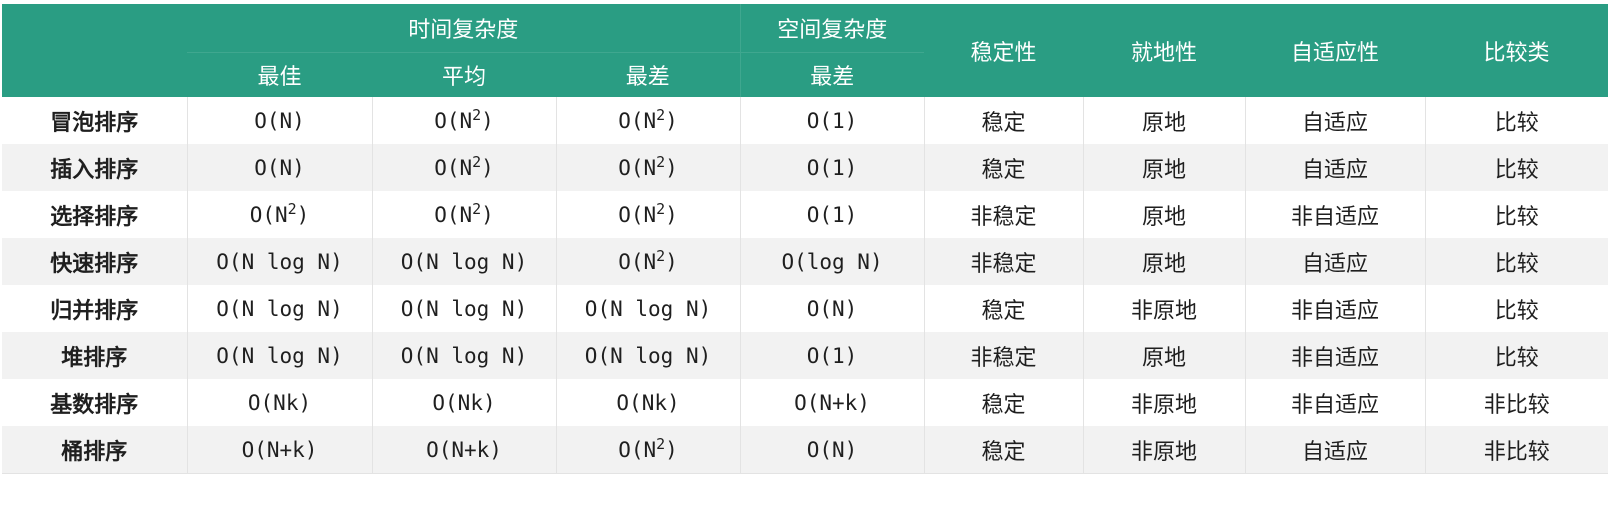 The width and height of the screenshot is (1611, 505). Describe the element at coordinates (1164, 50) in the screenshot. I see `header-in-place: 就地性` at that location.